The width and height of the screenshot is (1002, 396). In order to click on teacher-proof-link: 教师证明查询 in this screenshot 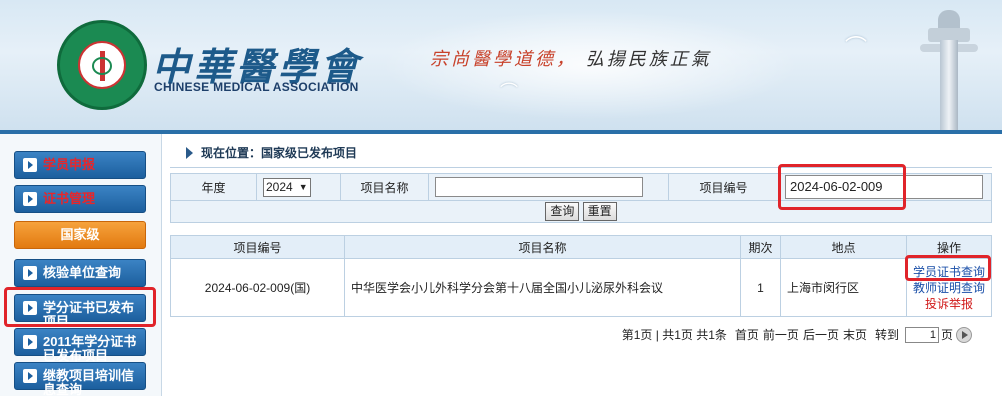, I will do `click(949, 288)`.